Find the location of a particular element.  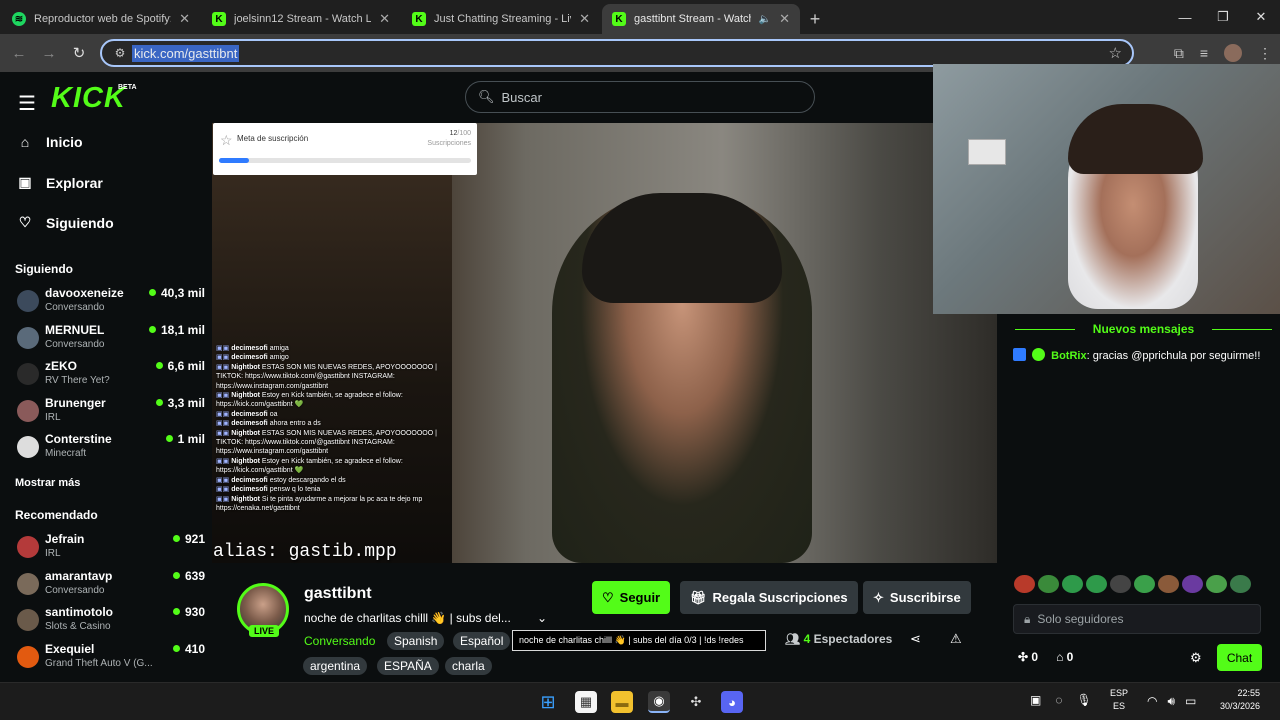

tab-spotify: ≋ Reproductor web de Spotify: m ✕ is located at coordinates (101, 19).